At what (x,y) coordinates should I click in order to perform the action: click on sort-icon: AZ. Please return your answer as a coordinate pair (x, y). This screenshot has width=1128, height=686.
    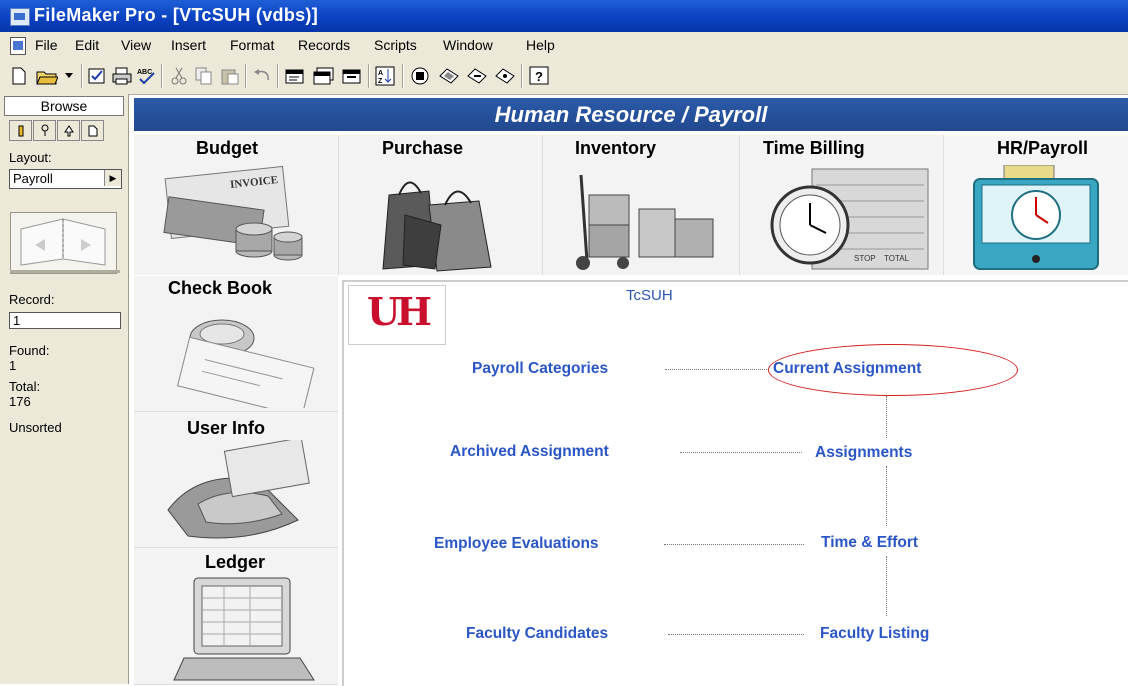
    Looking at the image, I should click on (385, 76).